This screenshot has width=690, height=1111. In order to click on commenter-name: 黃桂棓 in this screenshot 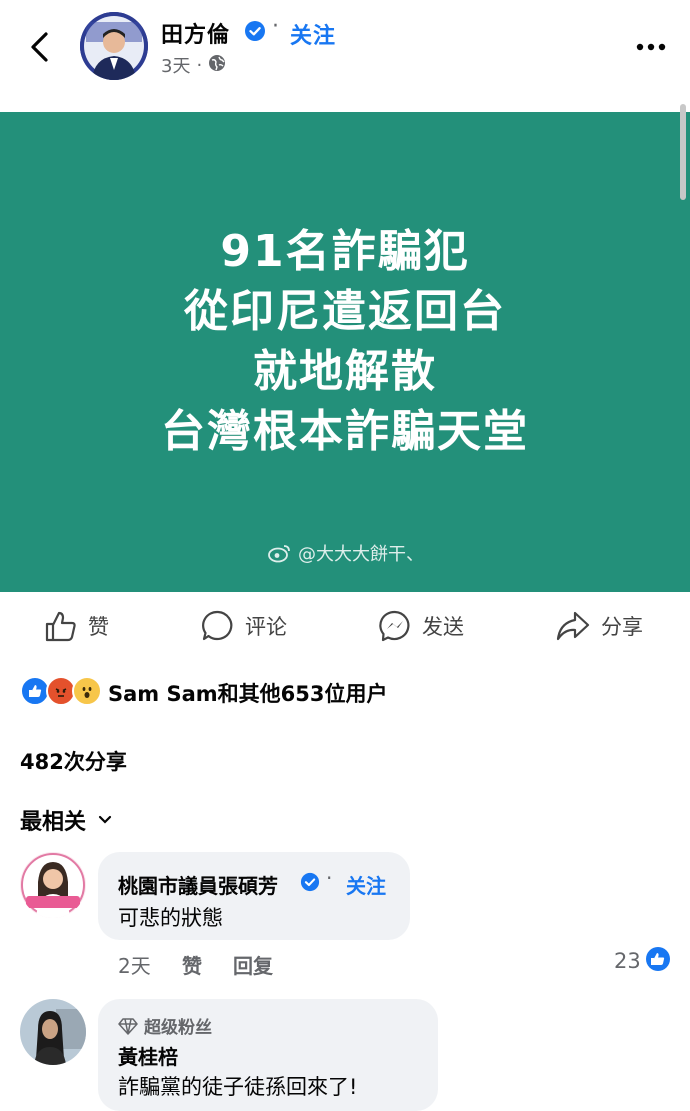, I will do `click(148, 1055)`.